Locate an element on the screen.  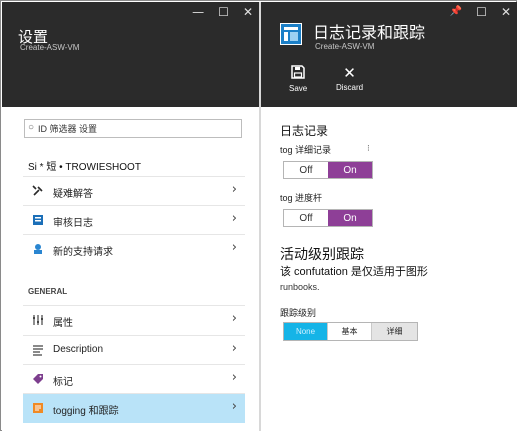
verbose-on-option: On is located at coordinates (350, 170).